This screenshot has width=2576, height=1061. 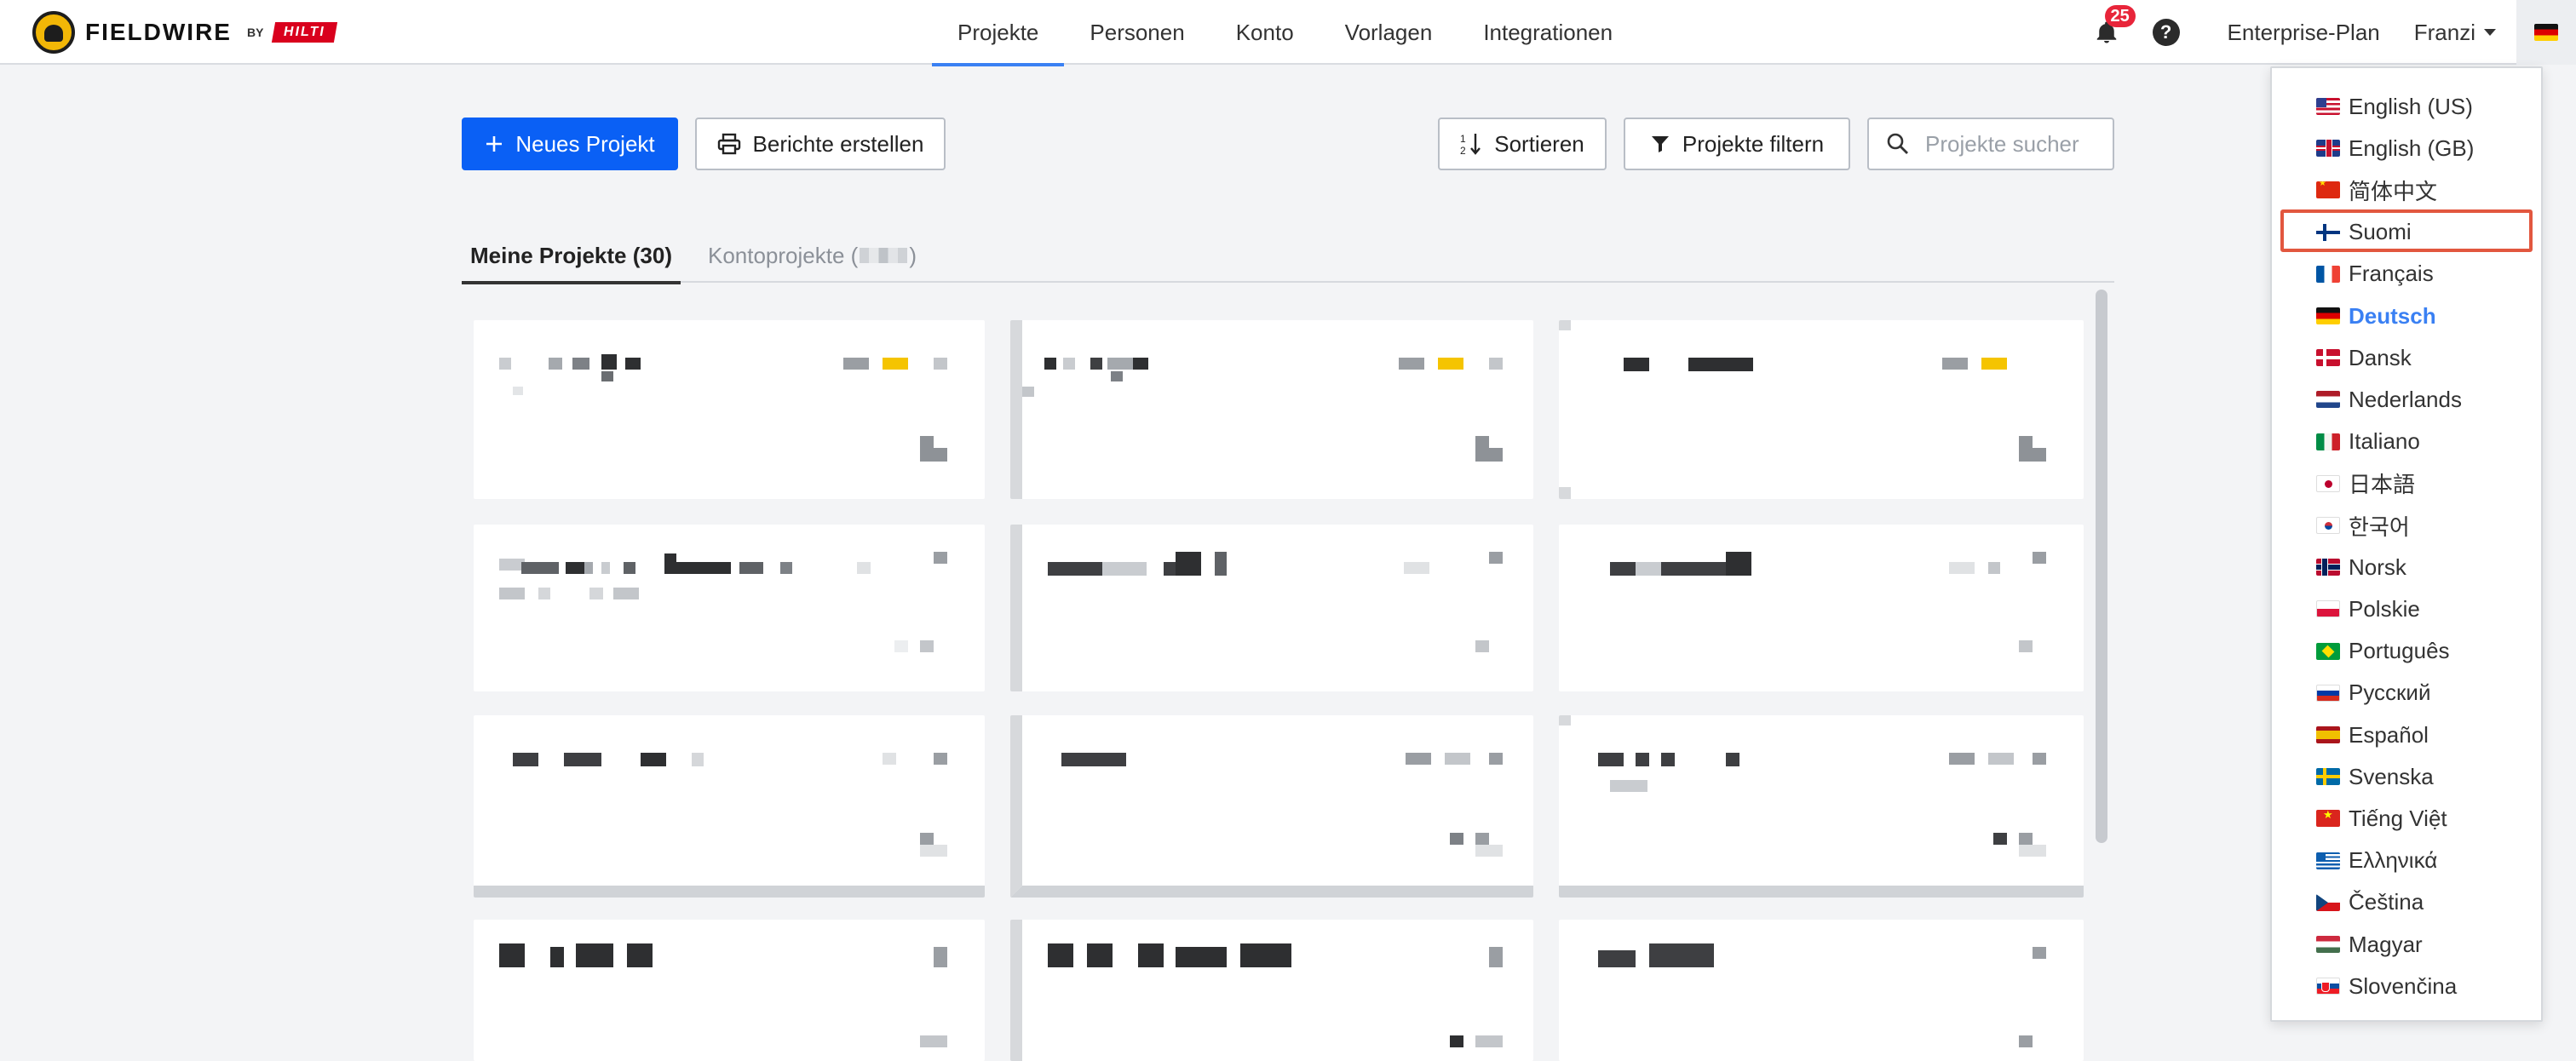 I want to click on pl-flag-icon, so click(x=2328, y=609).